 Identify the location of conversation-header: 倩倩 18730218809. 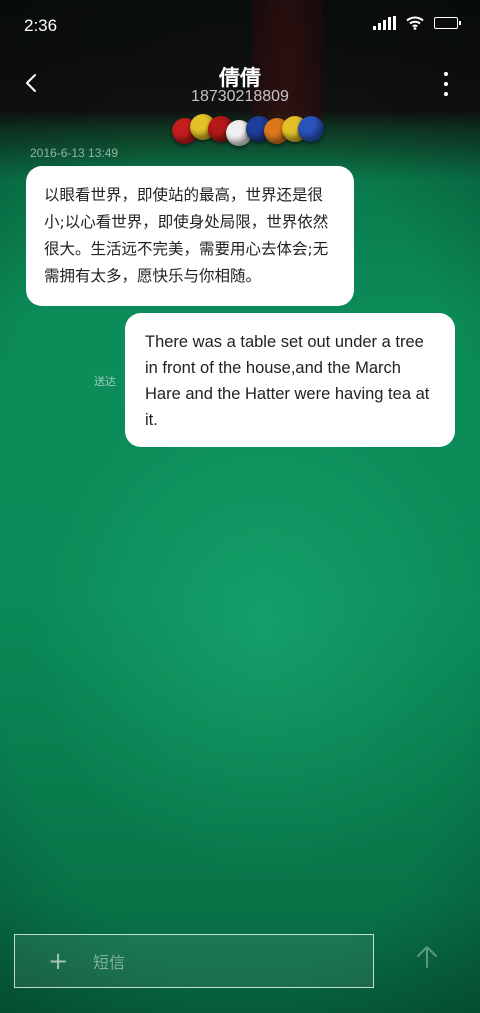
(240, 84).